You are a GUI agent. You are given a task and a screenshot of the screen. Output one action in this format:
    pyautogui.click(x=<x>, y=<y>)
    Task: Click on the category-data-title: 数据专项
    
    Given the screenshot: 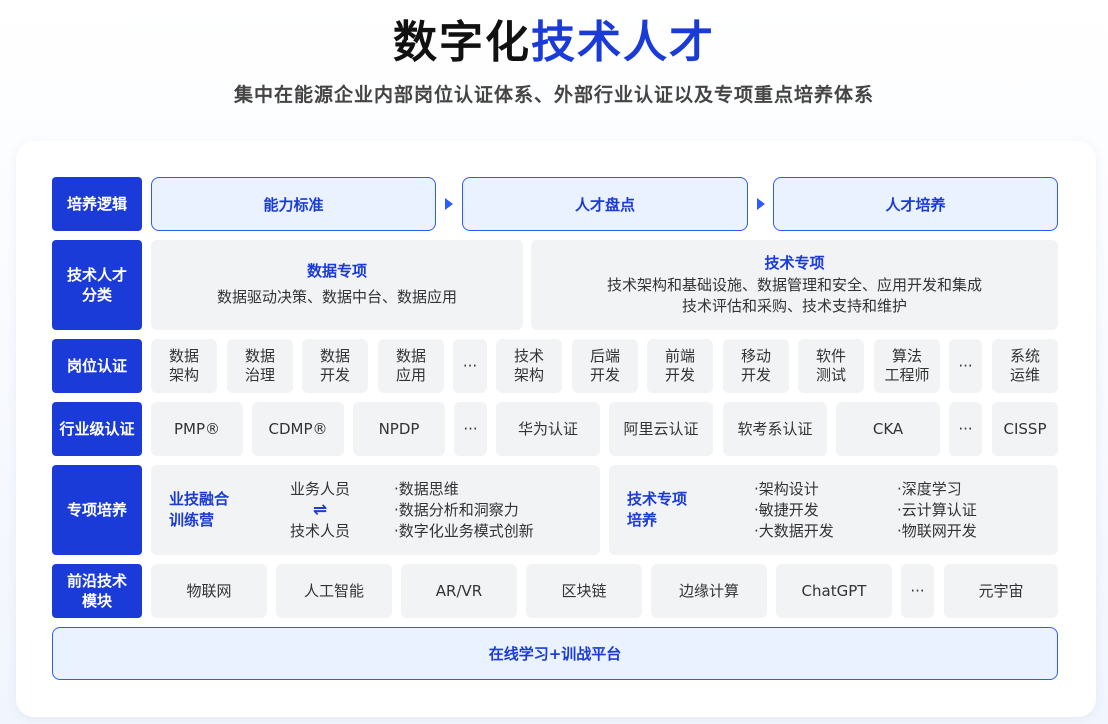 What is the action you would take?
    pyautogui.click(x=336, y=271)
    